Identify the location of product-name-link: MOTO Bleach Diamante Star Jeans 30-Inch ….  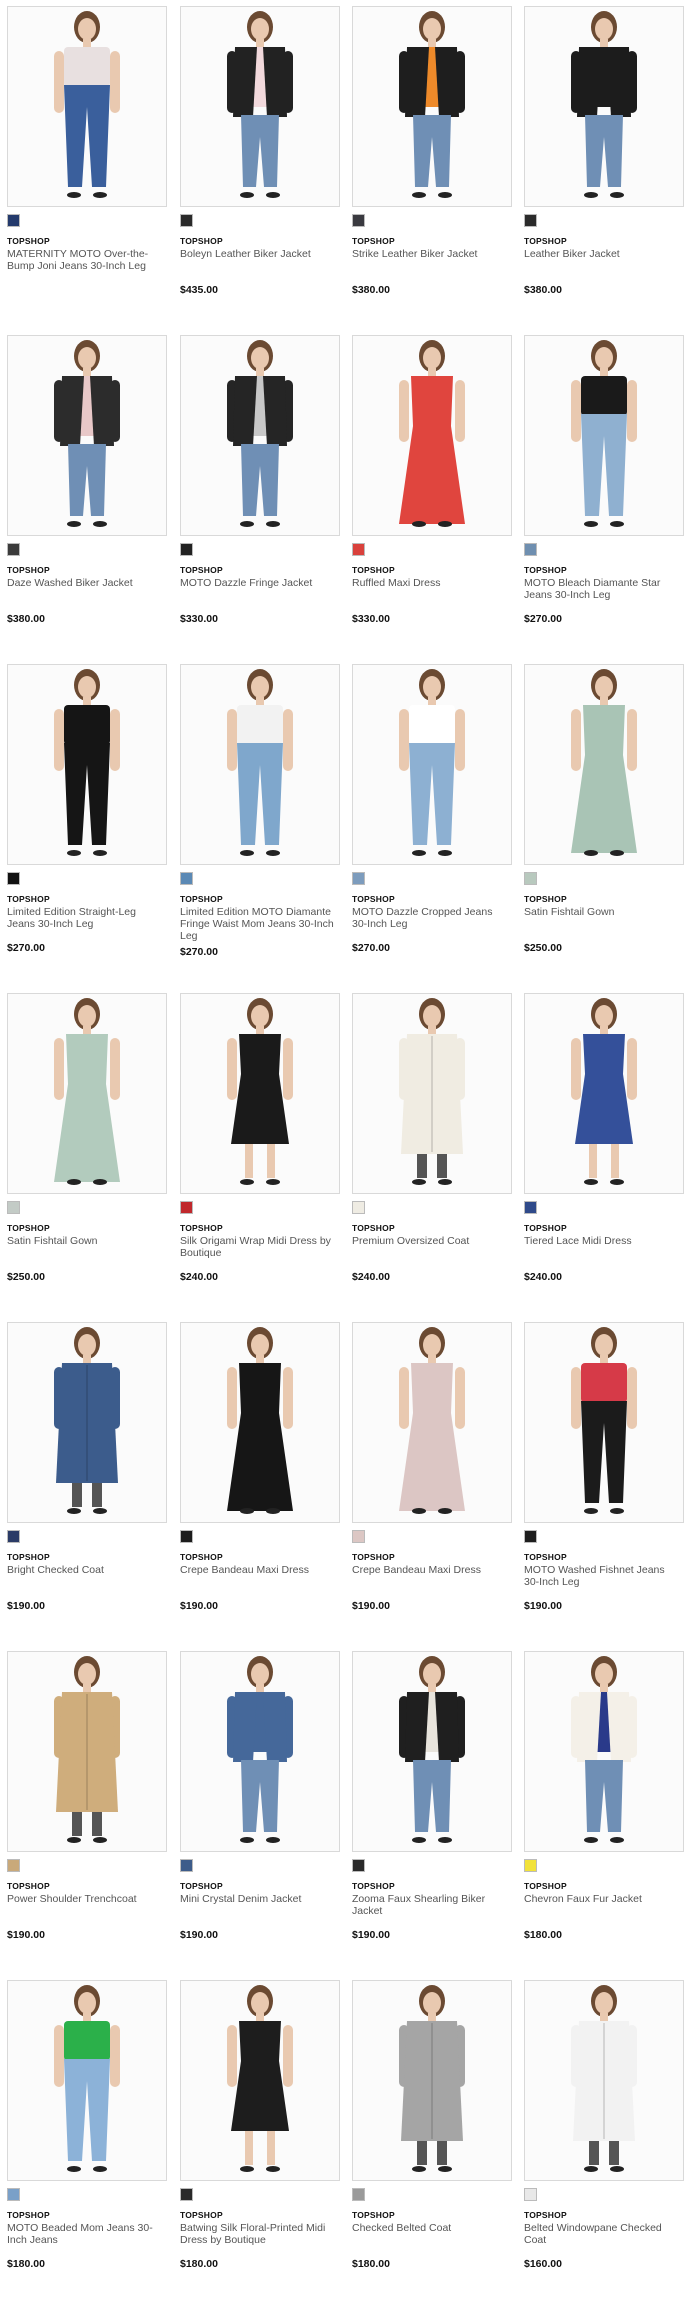
(603, 589).